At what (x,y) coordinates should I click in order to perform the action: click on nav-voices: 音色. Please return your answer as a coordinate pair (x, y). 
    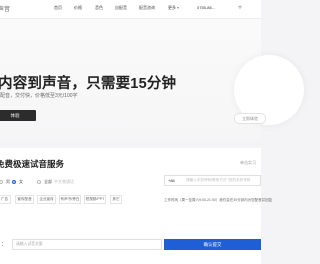
    Looking at the image, I should click on (99, 8).